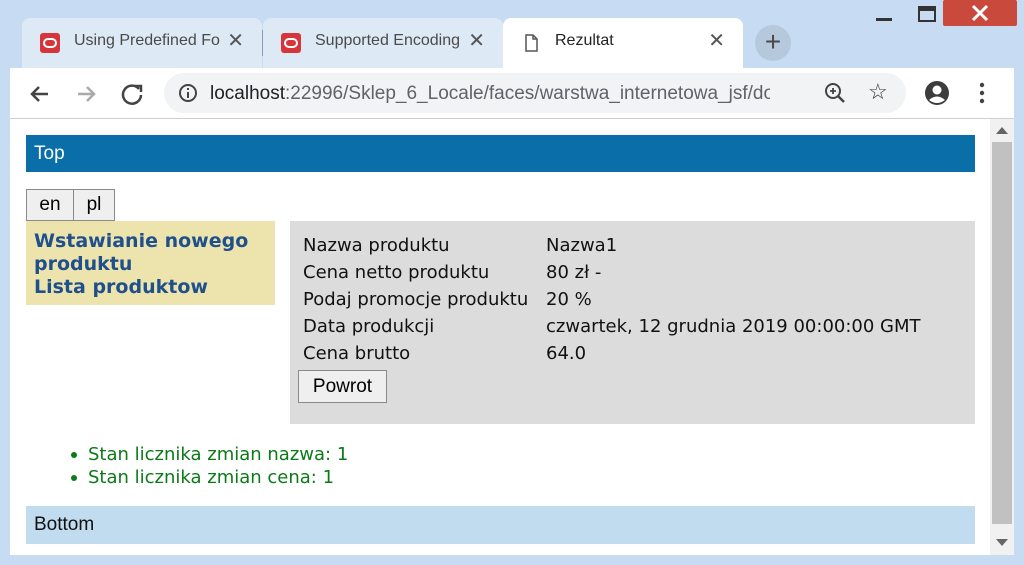 This screenshot has height=565, width=1024. I want to click on detail-value: 80 zł -, so click(574, 272).